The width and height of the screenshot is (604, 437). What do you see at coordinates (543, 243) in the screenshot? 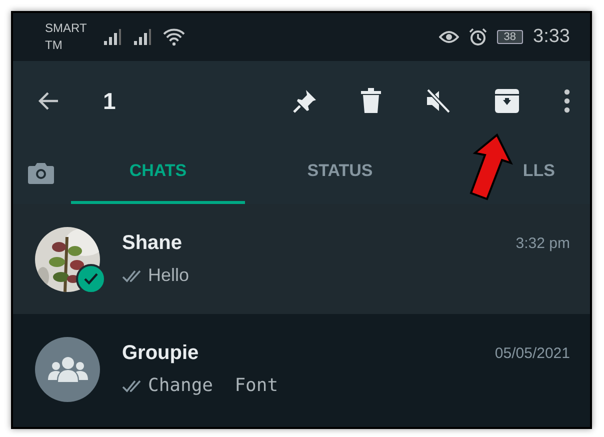
I see `message-time: 3:32 pm` at bounding box center [543, 243].